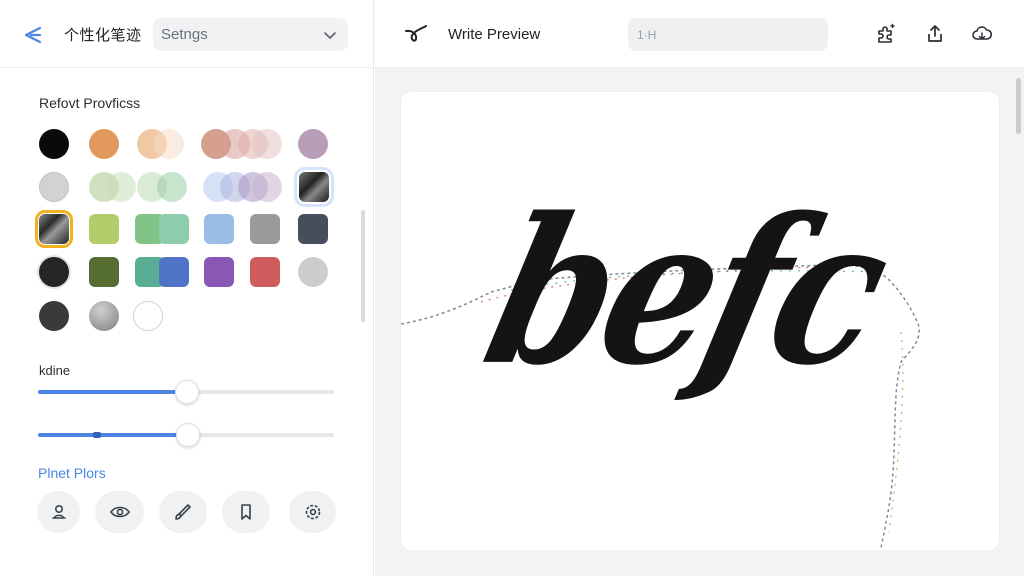 The height and width of the screenshot is (576, 1024). I want to click on share-button, so click(935, 34).